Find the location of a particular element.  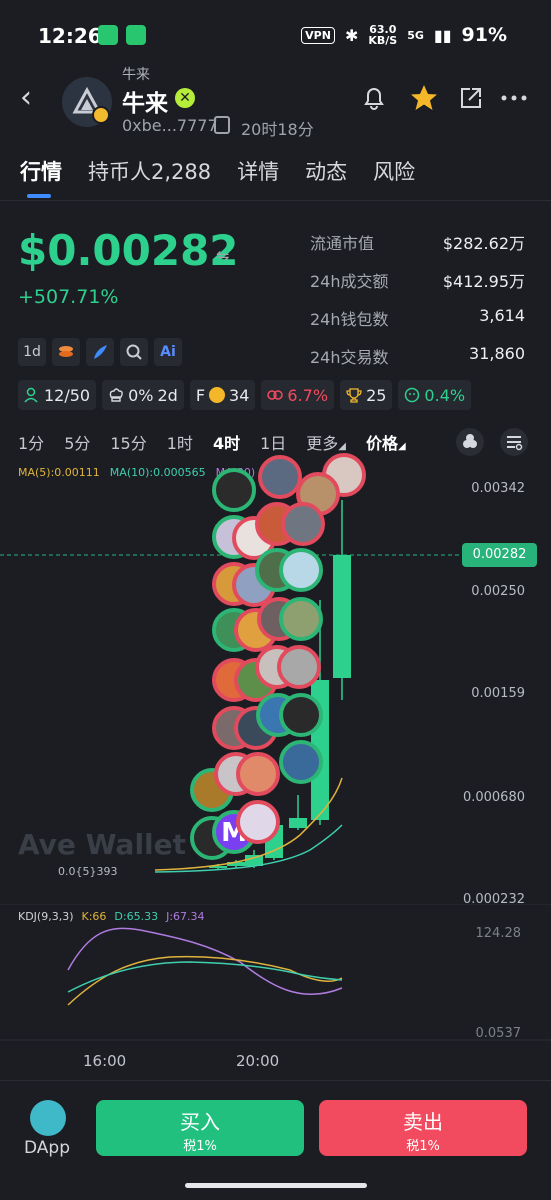

current-price-tag: 0.00282 is located at coordinates (499, 555).